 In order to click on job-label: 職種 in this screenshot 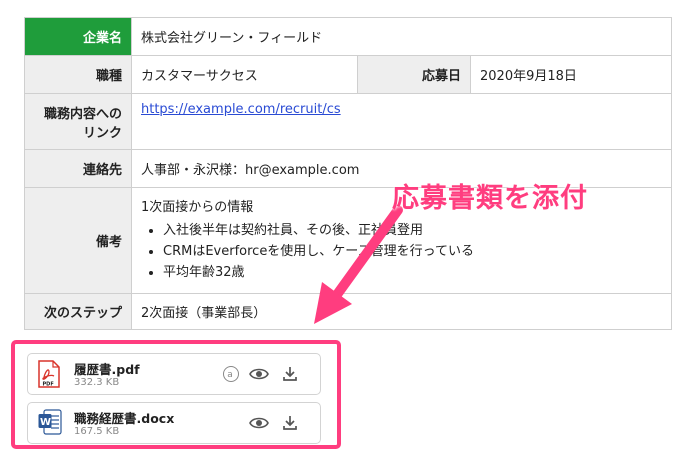, I will do `click(78, 74)`.